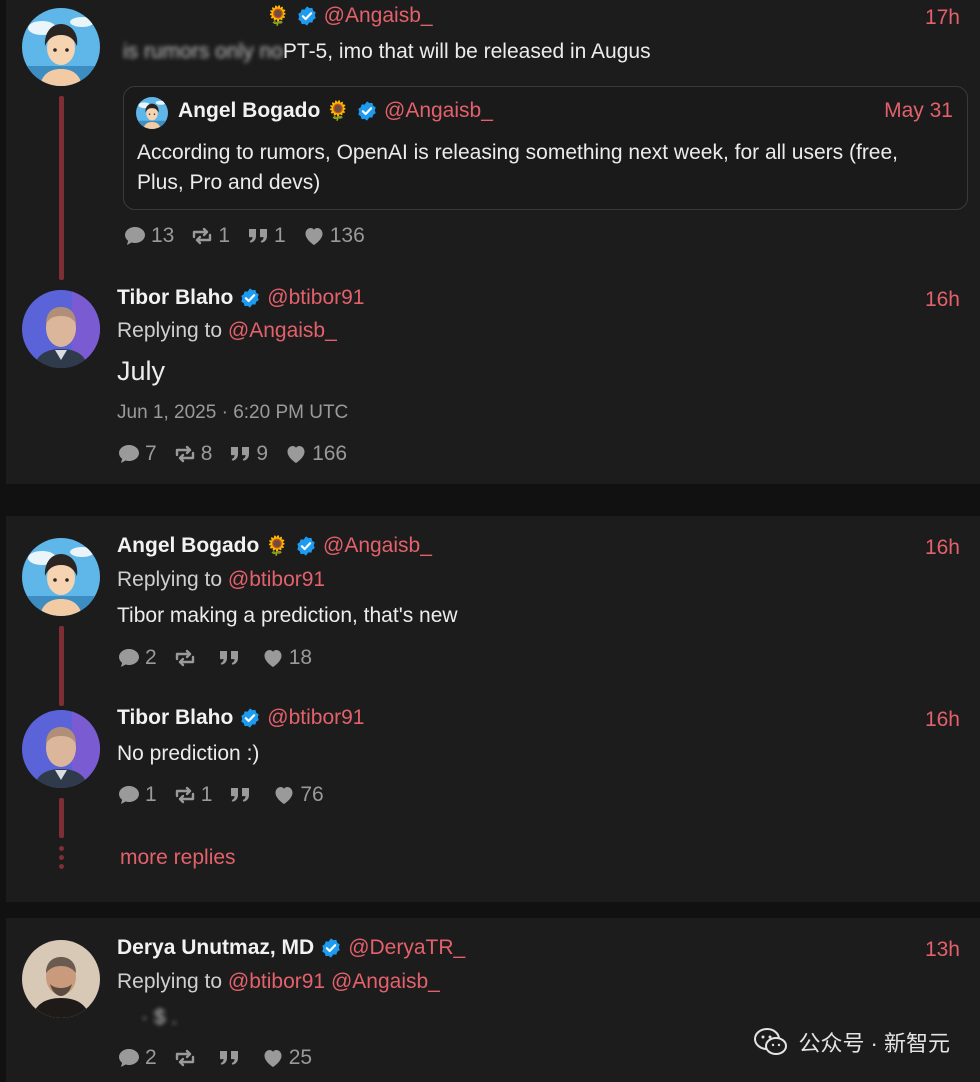  What do you see at coordinates (852, 1042) in the screenshot?
I see `watermark: 公众号 · 新智元` at bounding box center [852, 1042].